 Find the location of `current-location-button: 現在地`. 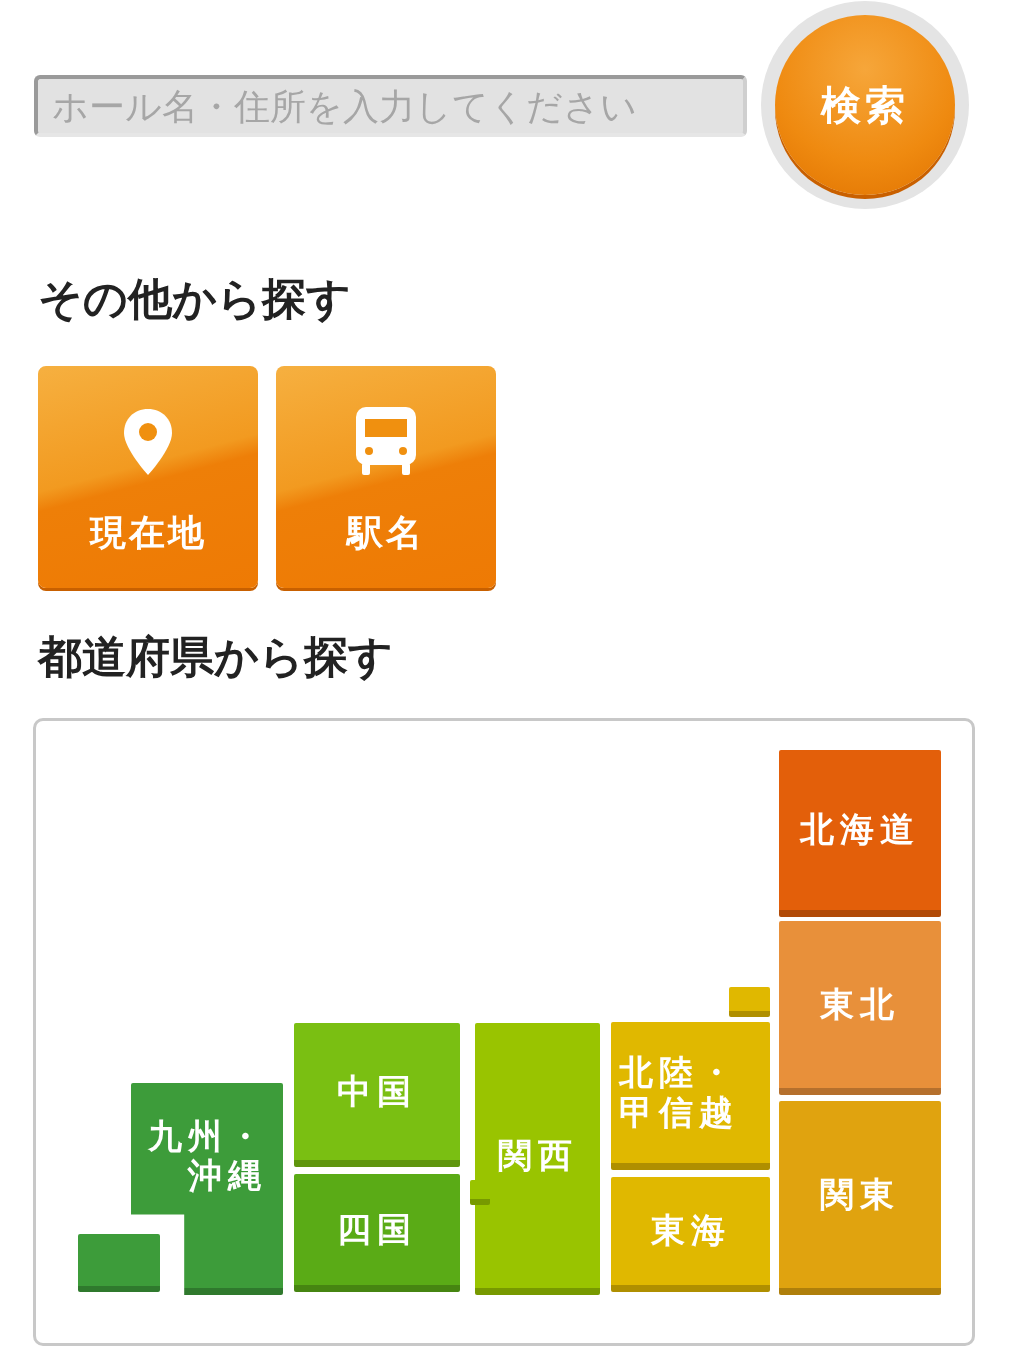

current-location-button: 現在地 is located at coordinates (148, 477).